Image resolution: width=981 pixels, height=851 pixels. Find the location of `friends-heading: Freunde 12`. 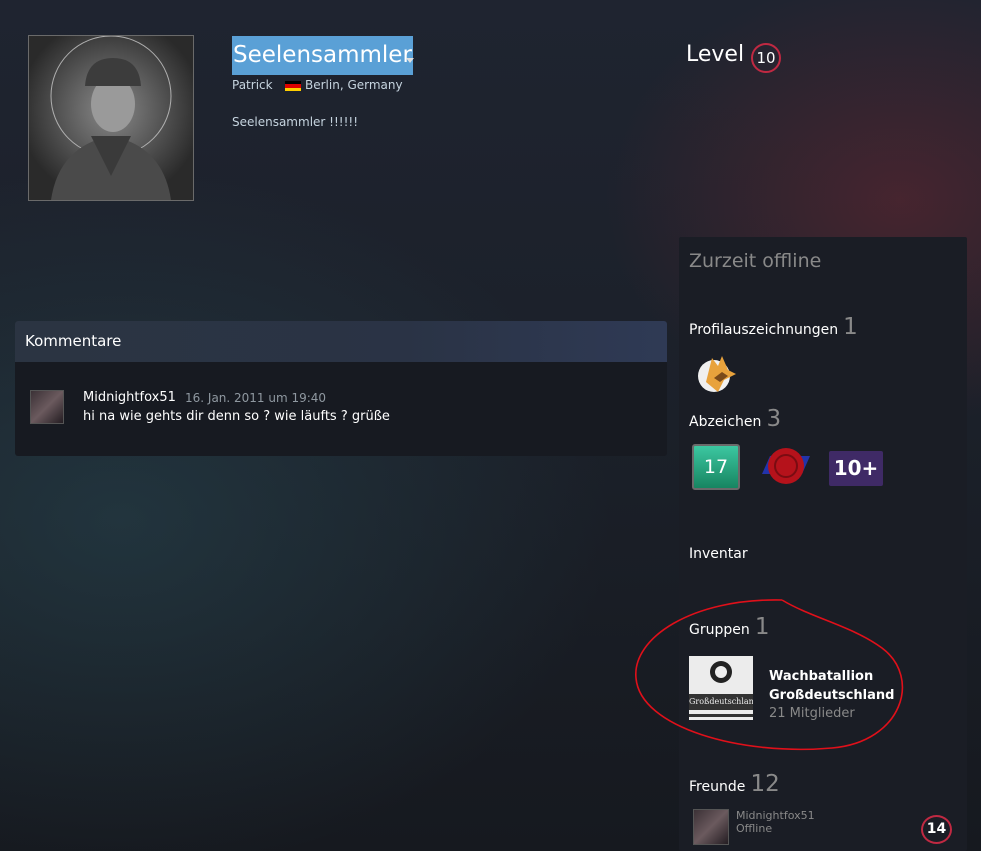

friends-heading: Freunde 12 is located at coordinates (734, 784).